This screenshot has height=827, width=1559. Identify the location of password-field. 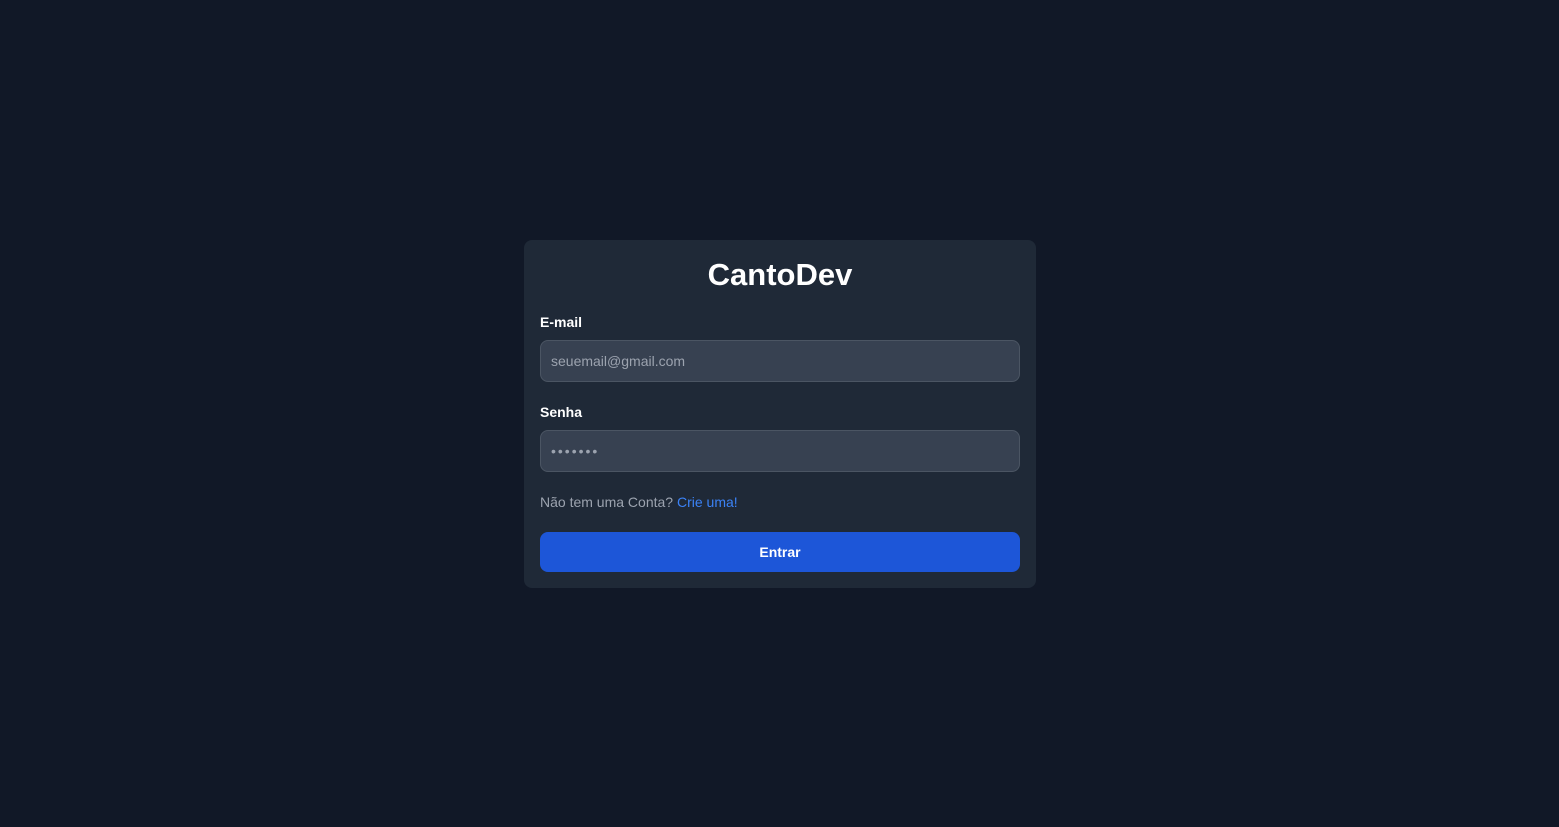
(780, 451).